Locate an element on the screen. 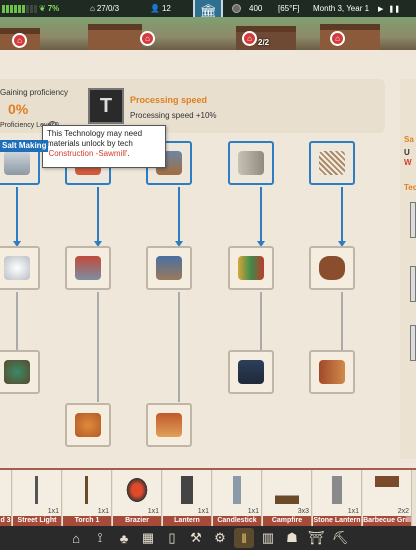 This screenshot has height=550, width=416. tech-node-kitchen is located at coordinates (88, 268).